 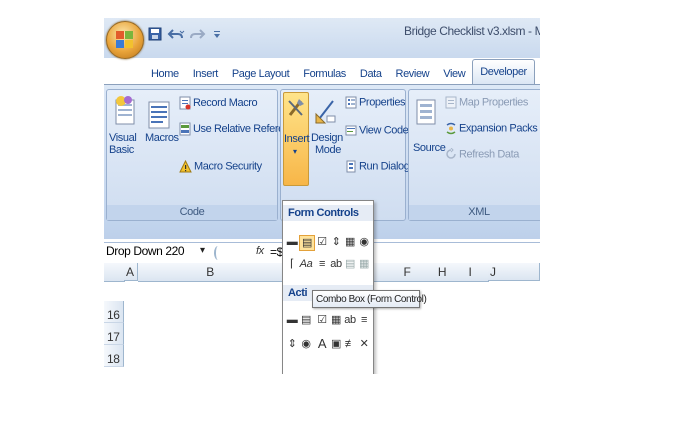 What do you see at coordinates (350, 320) in the screenshot?
I see `activex-text-box-icon: ab` at bounding box center [350, 320].